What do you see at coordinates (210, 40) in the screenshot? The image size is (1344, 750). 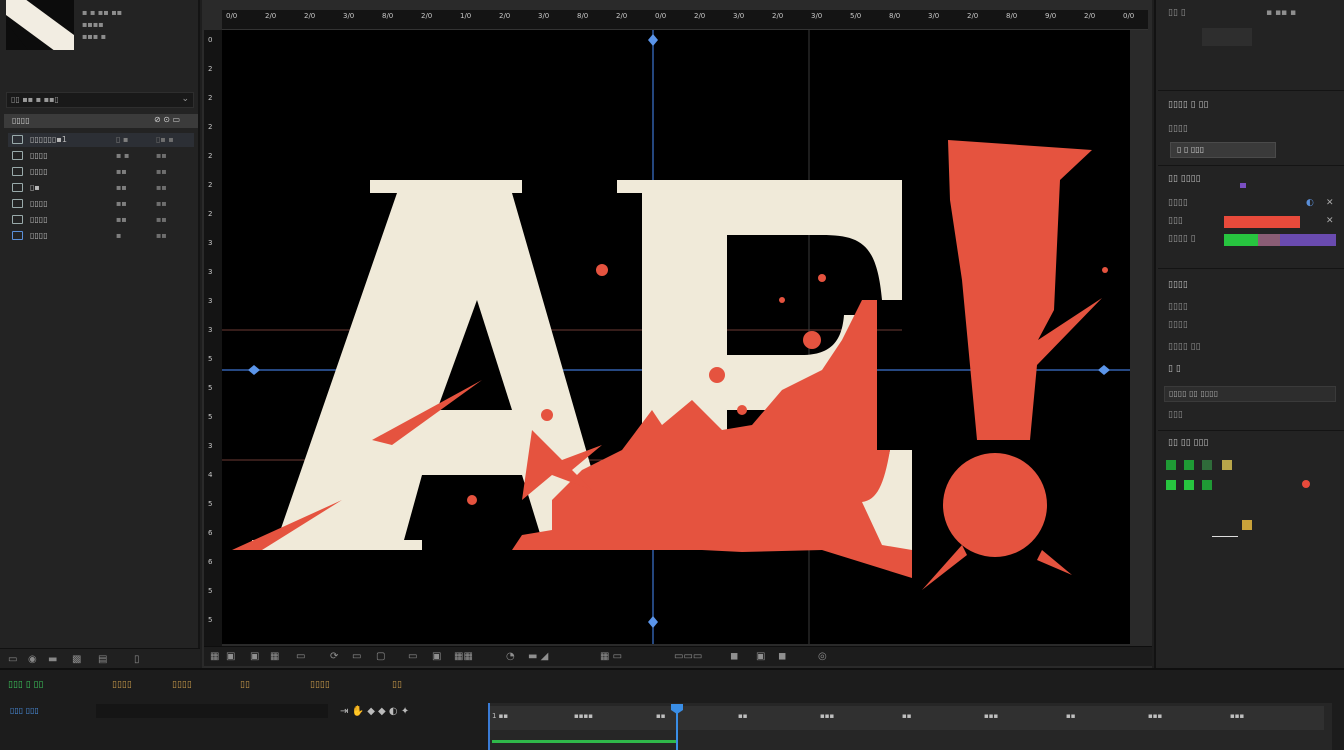 I see `ruler-left-label: 0` at bounding box center [210, 40].